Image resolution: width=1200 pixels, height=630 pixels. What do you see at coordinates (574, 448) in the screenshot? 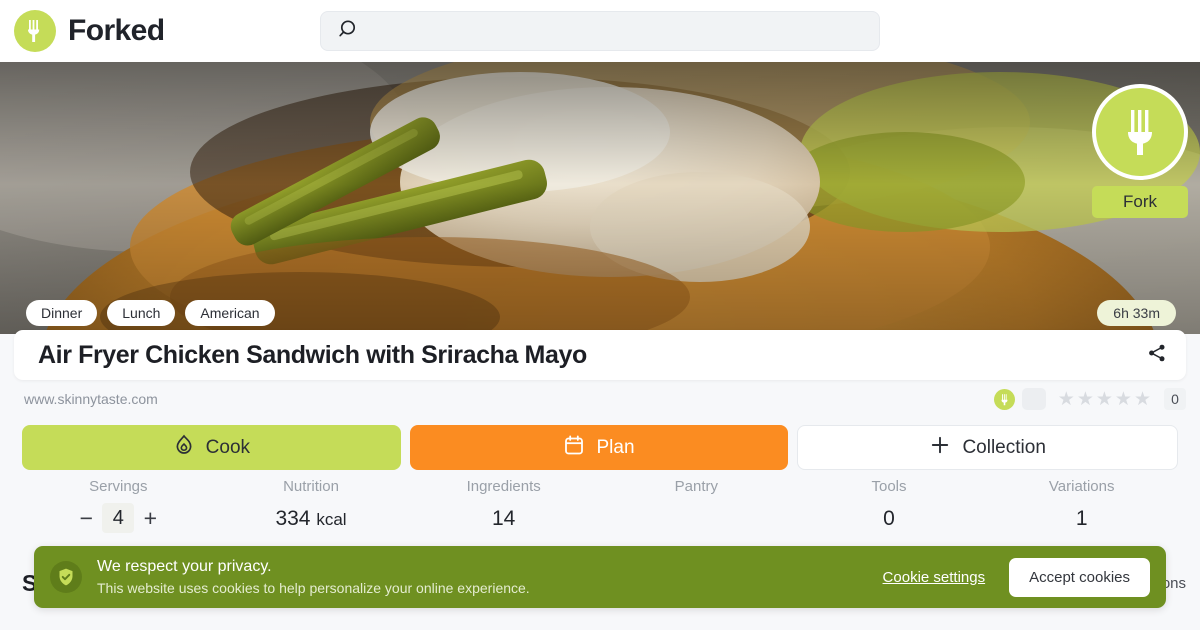
I see `calendar-icon` at bounding box center [574, 448].